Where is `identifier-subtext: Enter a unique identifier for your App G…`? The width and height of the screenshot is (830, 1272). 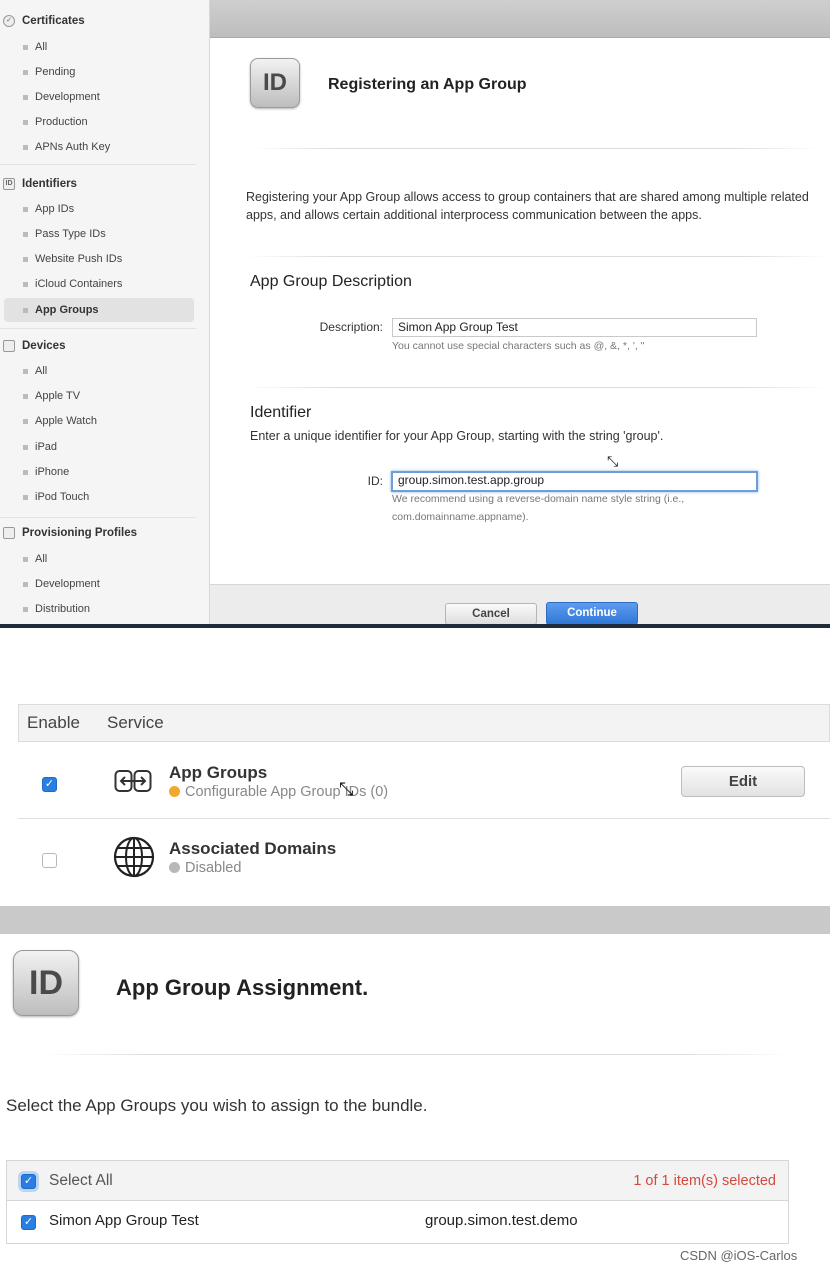 identifier-subtext: Enter a unique identifier for your App G… is located at coordinates (457, 436).